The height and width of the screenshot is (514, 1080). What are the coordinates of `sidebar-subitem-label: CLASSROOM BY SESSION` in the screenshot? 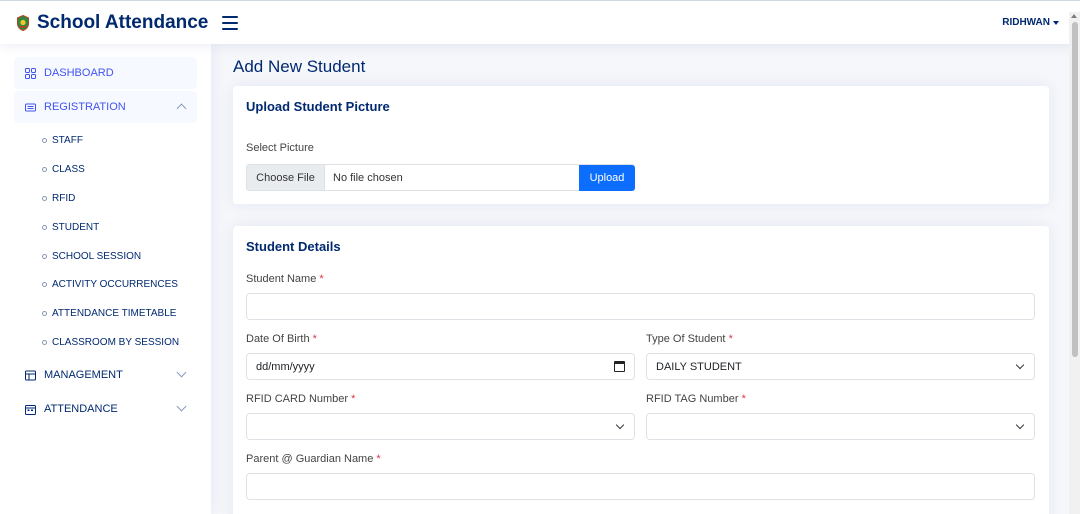 It's located at (116, 342).